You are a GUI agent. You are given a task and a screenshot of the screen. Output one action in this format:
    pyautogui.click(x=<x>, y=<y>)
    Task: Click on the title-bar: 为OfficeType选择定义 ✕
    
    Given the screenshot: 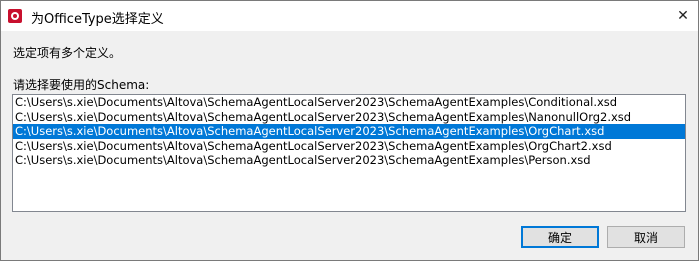 What is the action you would take?
    pyautogui.click(x=349, y=16)
    